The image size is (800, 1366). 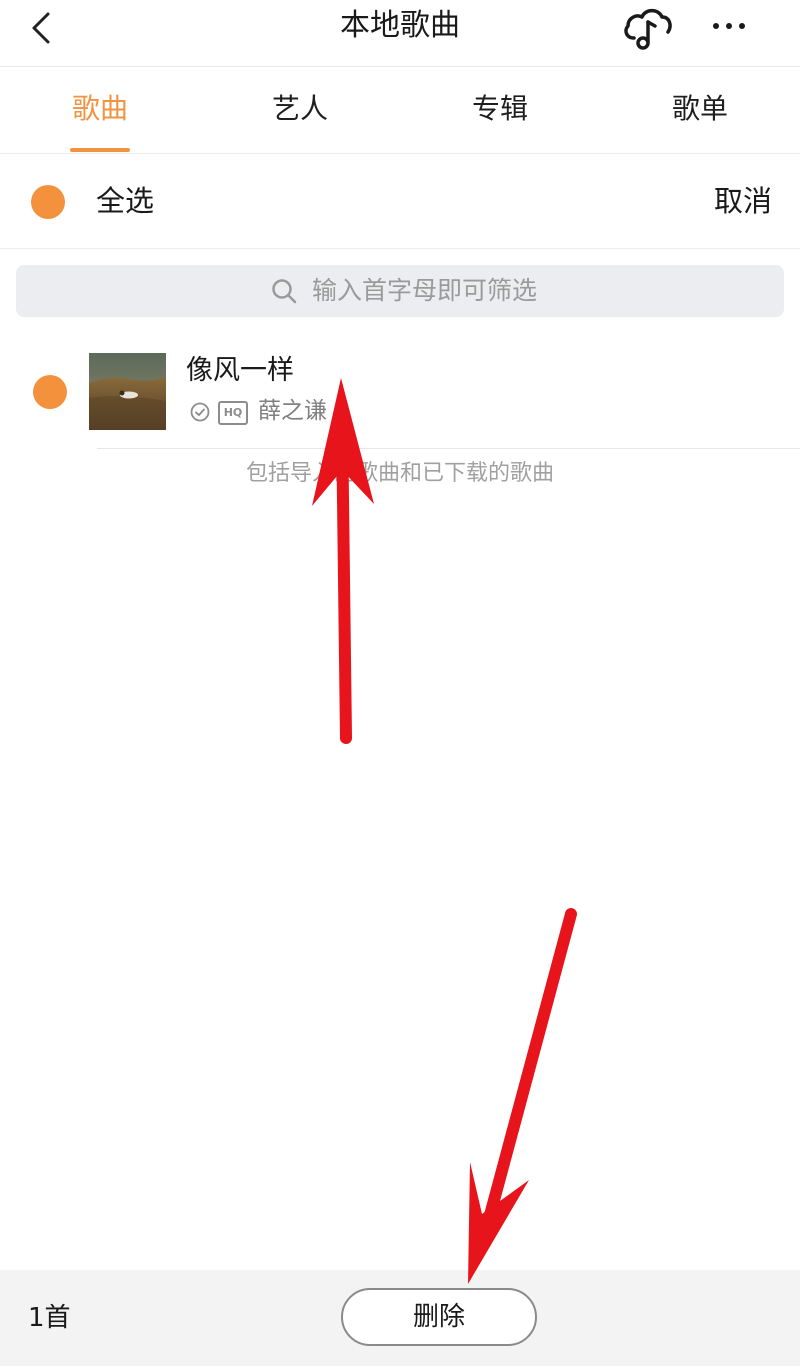 I want to click on more-button, so click(x=729, y=26).